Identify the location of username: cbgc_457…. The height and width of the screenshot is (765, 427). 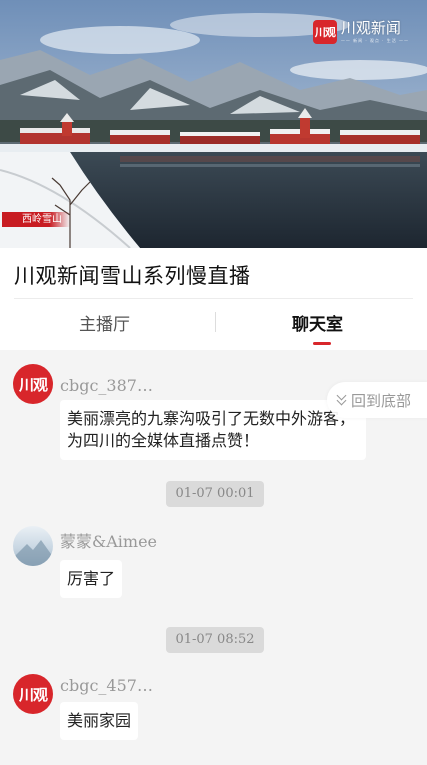
(106, 685).